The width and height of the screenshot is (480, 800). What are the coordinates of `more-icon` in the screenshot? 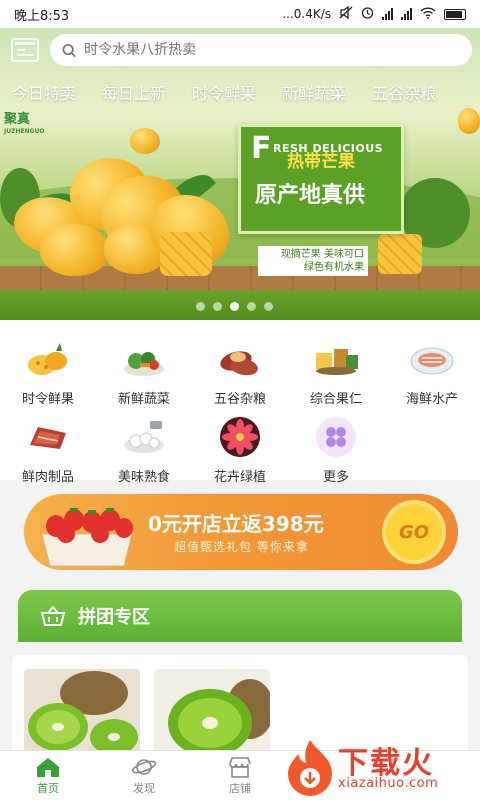 It's located at (336, 437).